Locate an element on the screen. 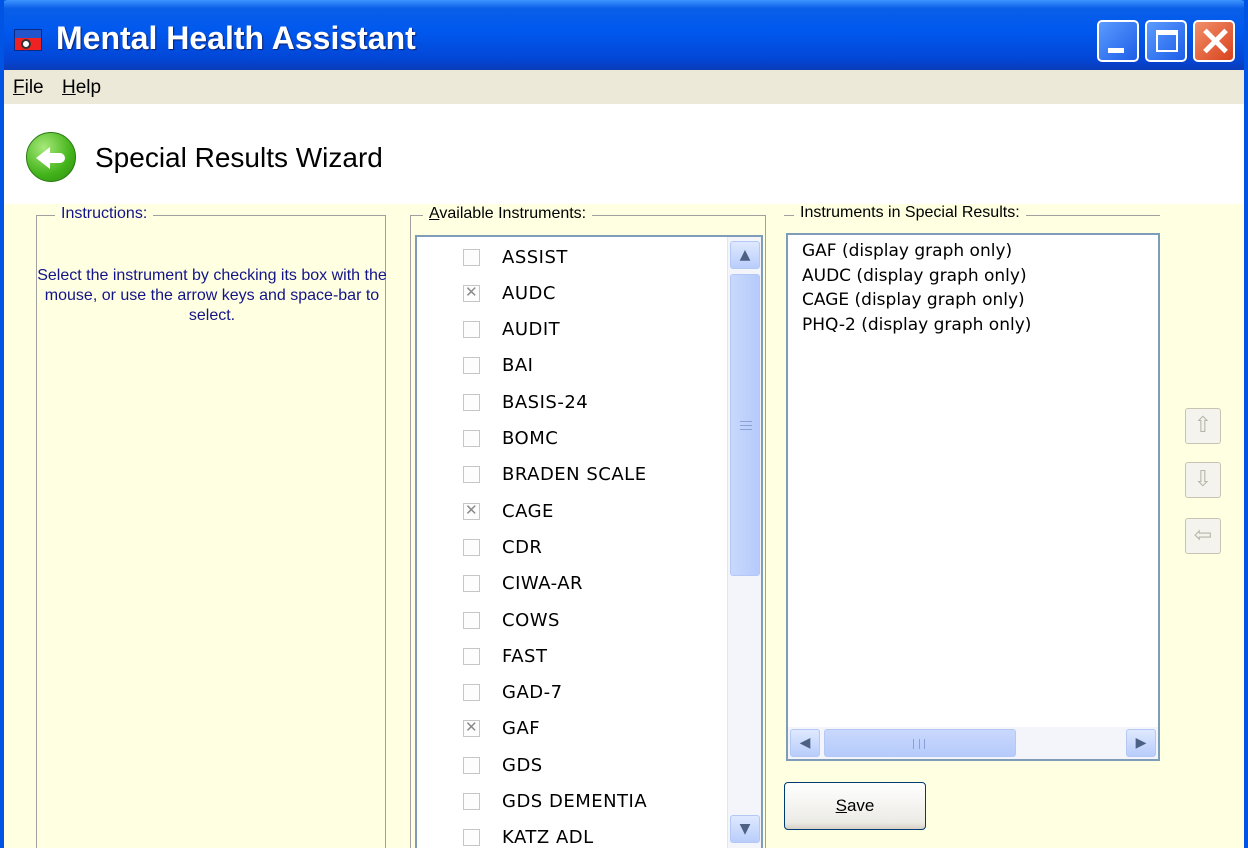  instrument-list-item: BOMC is located at coordinates (593, 439).